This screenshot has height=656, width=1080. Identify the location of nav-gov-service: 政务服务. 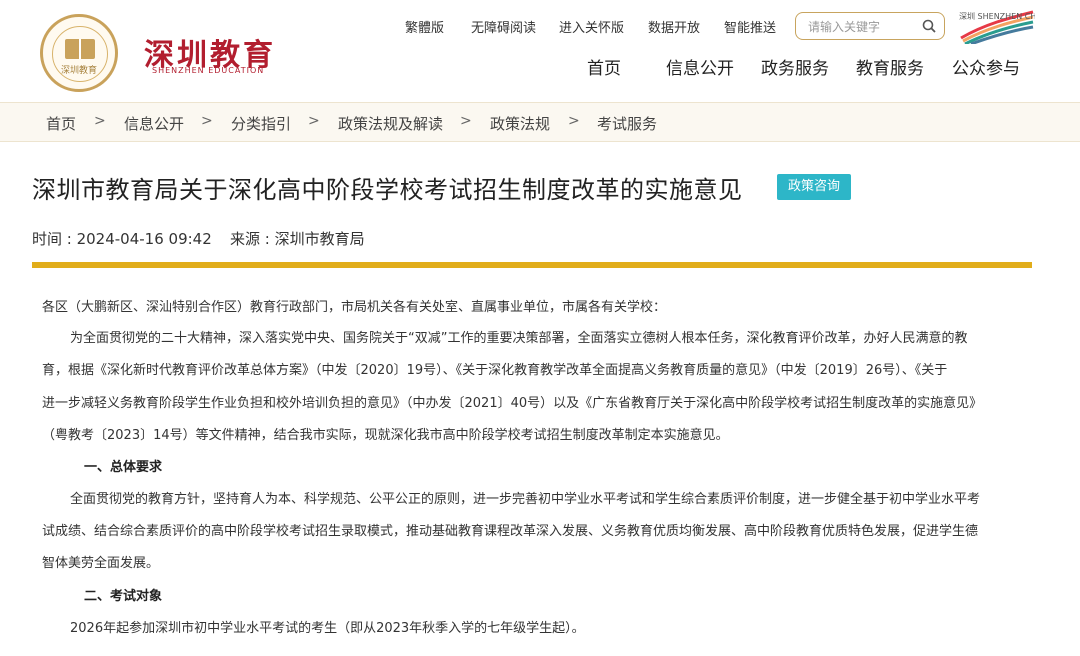
(795, 66).